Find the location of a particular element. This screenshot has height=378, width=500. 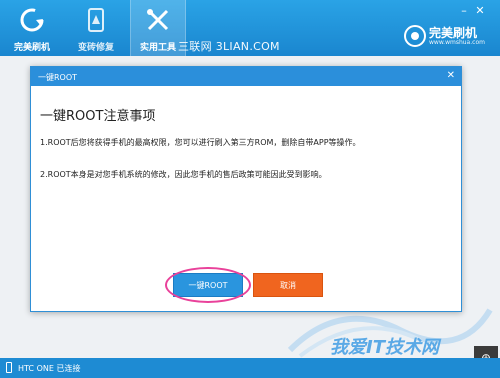

notice-paragraph-2: 2.ROOT本身是对您手机系统的修改，因此您手机的售后政策可能因此受到影响。 is located at coordinates (183, 174).